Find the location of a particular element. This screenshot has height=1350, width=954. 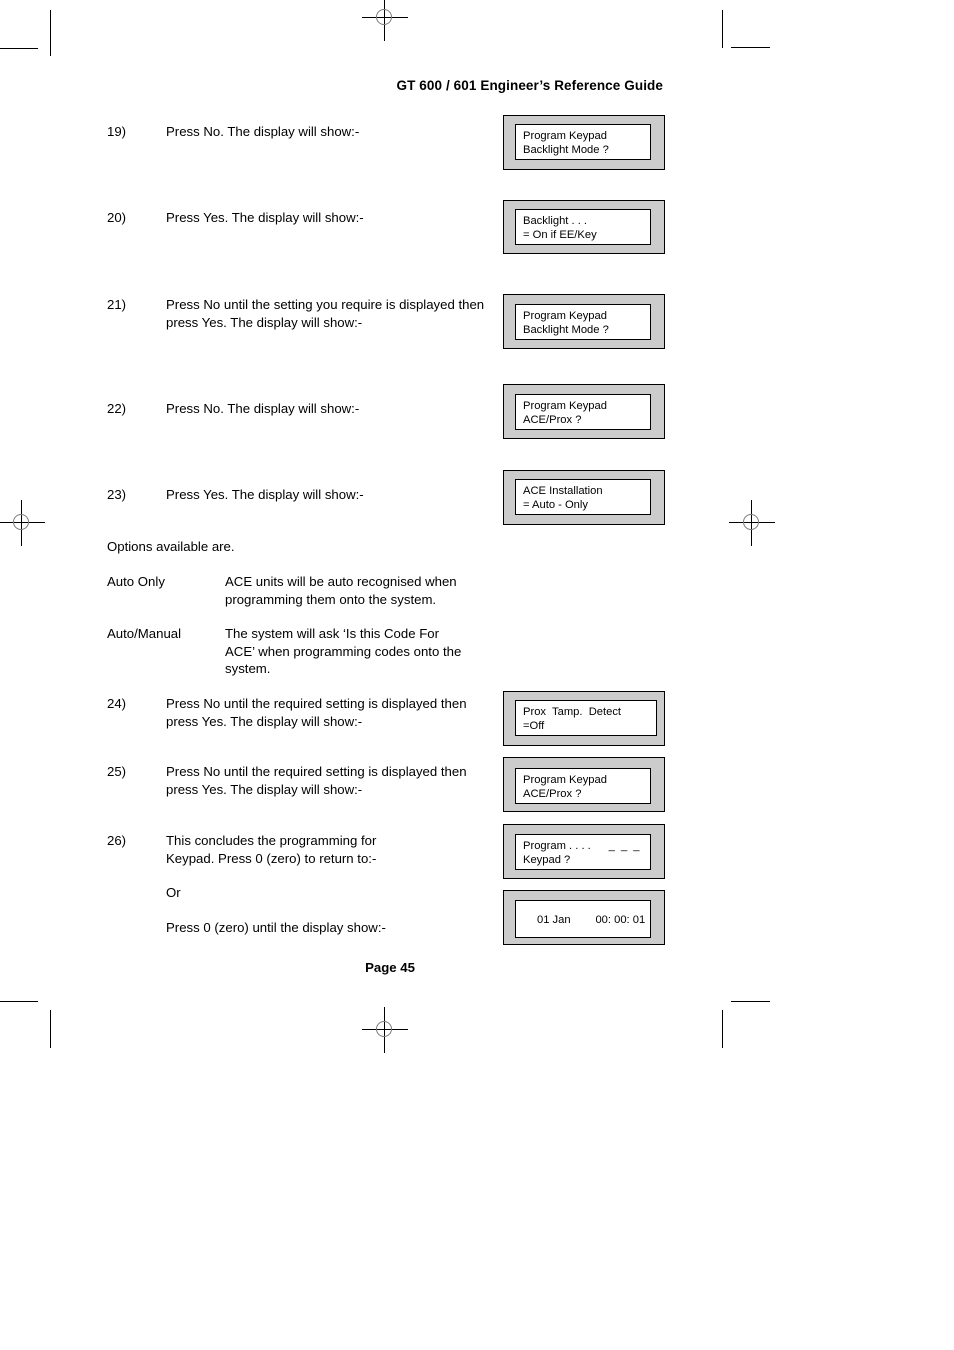

lcd-clock-line: 01 Jan 00: 00: 01 is located at coordinates (591, 920).